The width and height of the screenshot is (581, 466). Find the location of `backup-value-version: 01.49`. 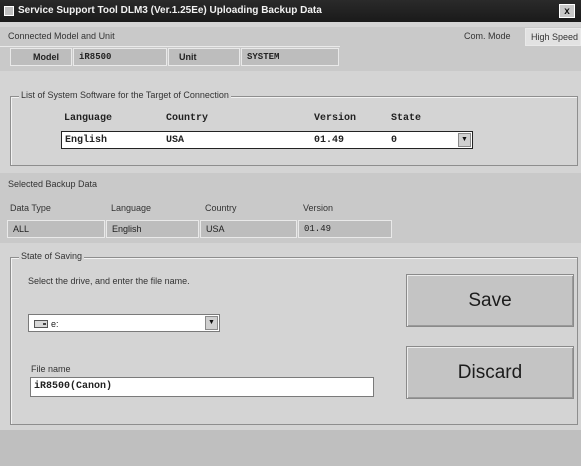

backup-value-version: 01.49 is located at coordinates (345, 229).